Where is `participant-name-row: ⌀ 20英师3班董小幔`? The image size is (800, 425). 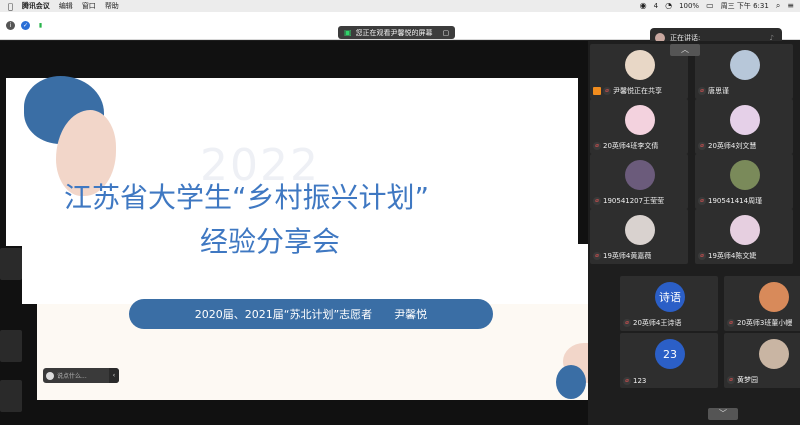
participant-name-row: ⌀ 20英师3班董小幔 is located at coordinates (759, 323).